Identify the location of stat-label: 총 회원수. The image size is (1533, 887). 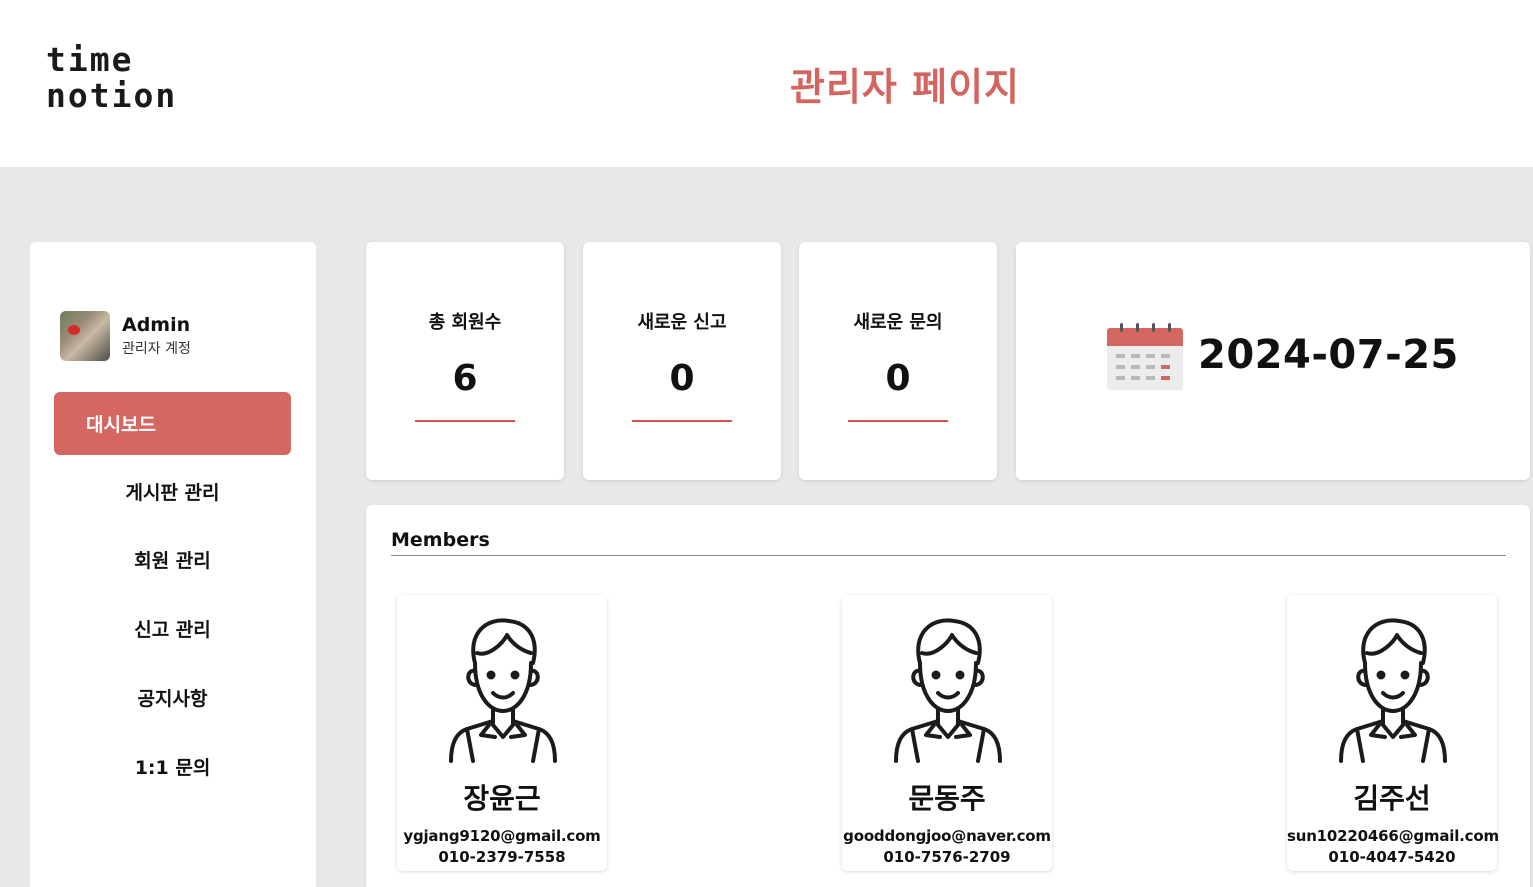
(465, 322).